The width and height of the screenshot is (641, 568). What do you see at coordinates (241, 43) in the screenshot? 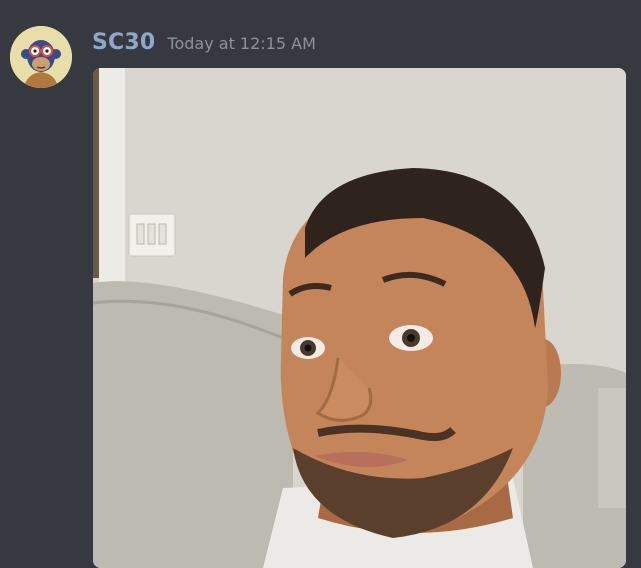
I see `message-timestamp: Today at 12:15 AM` at bounding box center [241, 43].